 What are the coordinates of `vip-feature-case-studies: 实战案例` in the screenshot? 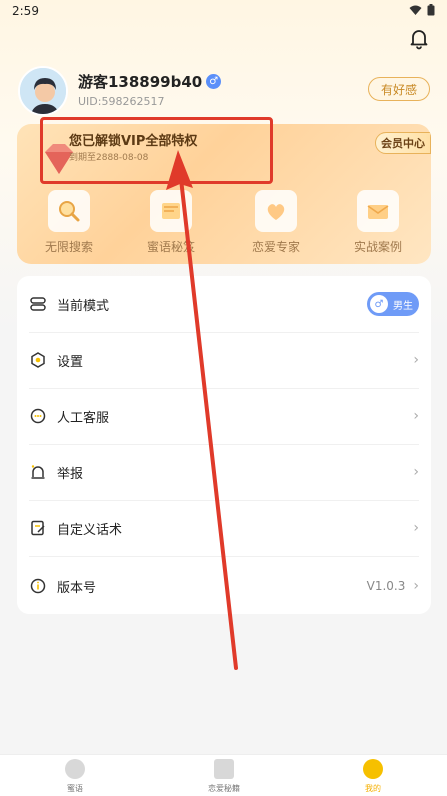 It's located at (378, 222).